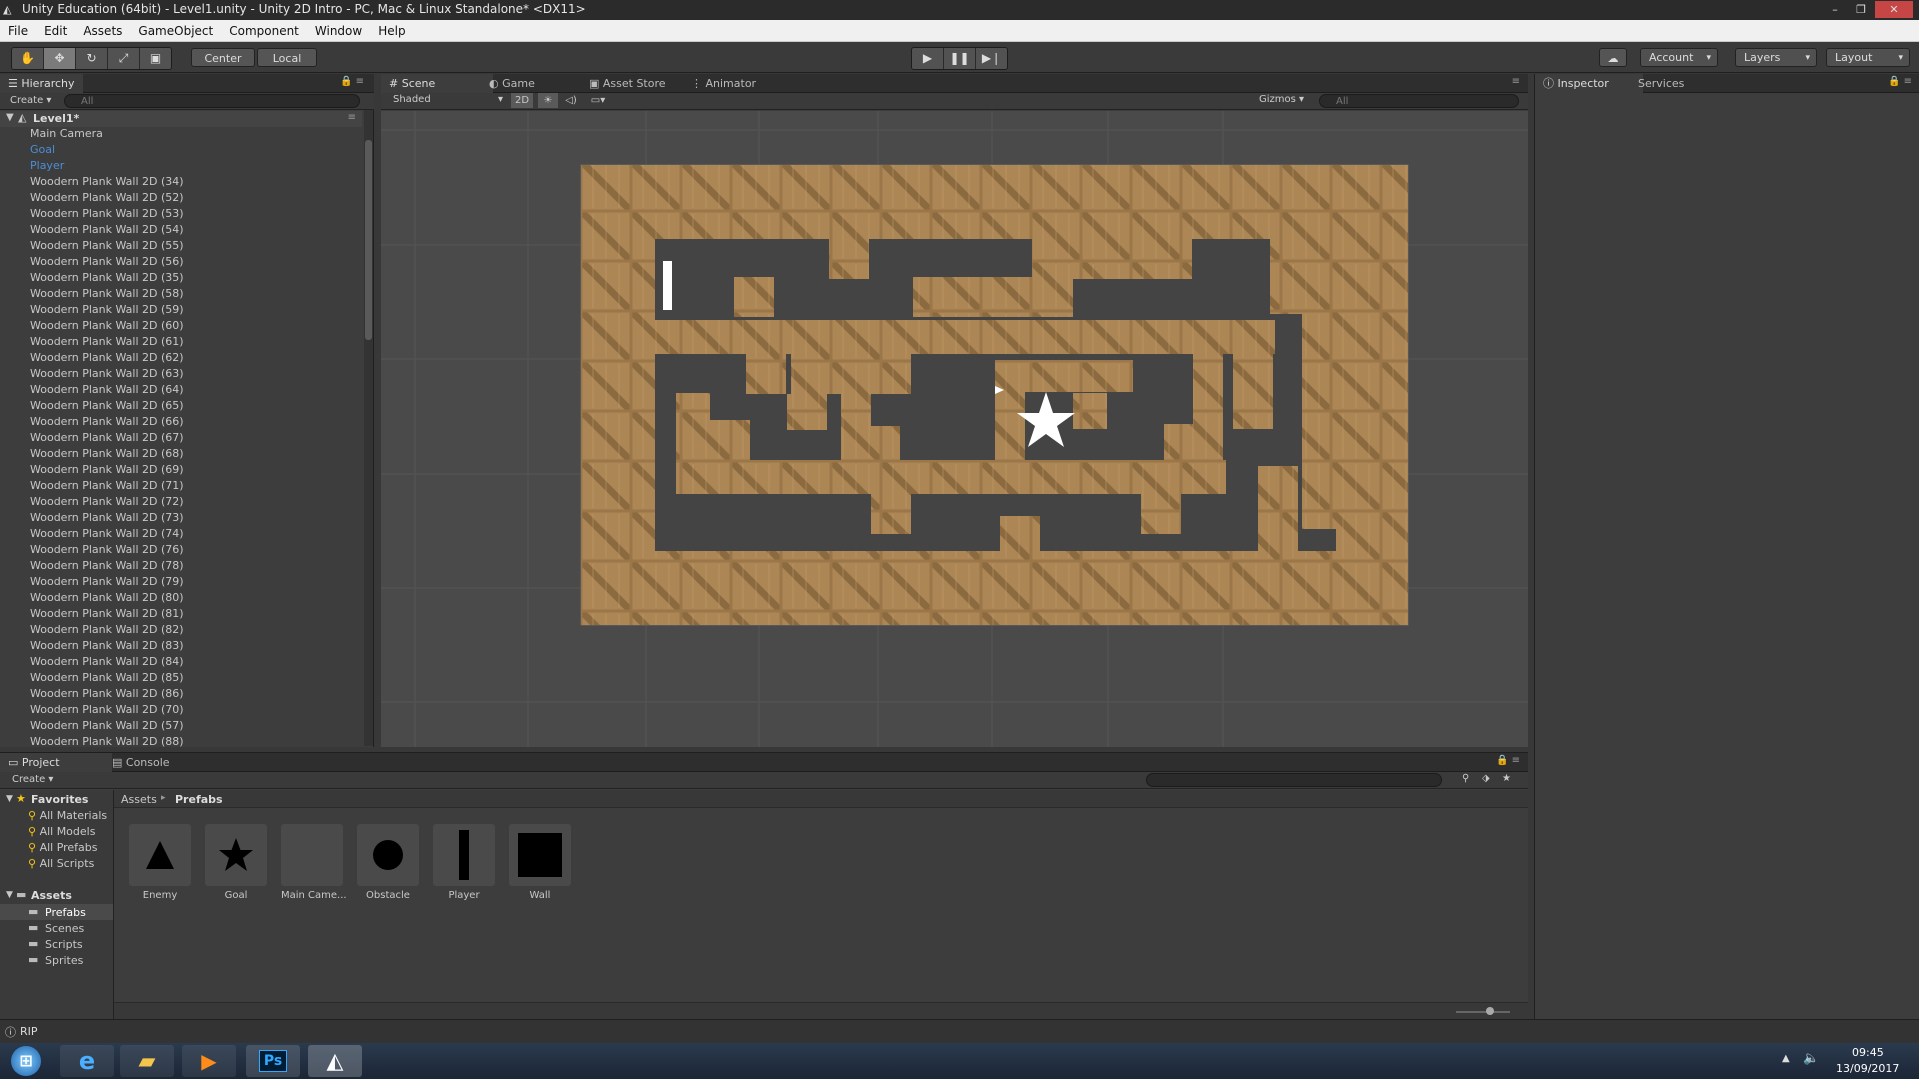 The height and width of the screenshot is (1079, 1919). Describe the element at coordinates (155, 58) in the screenshot. I see `rect-tool-icon: ▣` at that location.